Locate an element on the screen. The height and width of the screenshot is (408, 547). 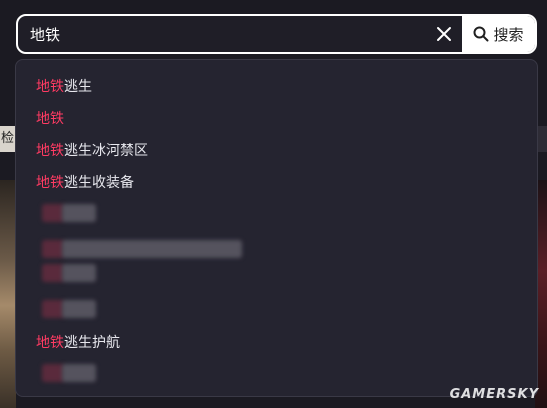
suggestion-rest: 逃生冰河禁区 is located at coordinates (106, 151).